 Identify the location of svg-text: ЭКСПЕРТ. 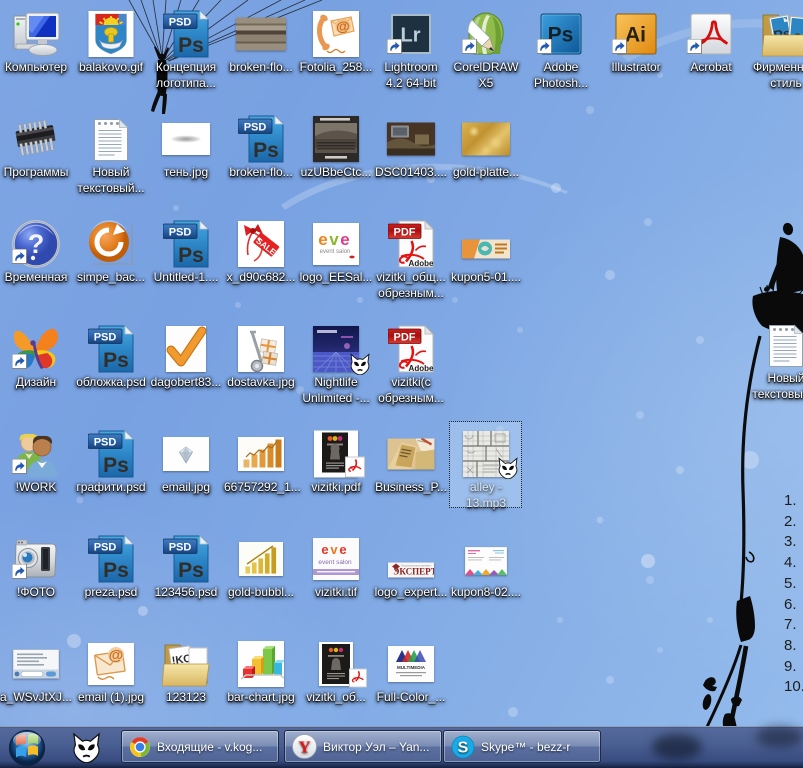
(413, 571).